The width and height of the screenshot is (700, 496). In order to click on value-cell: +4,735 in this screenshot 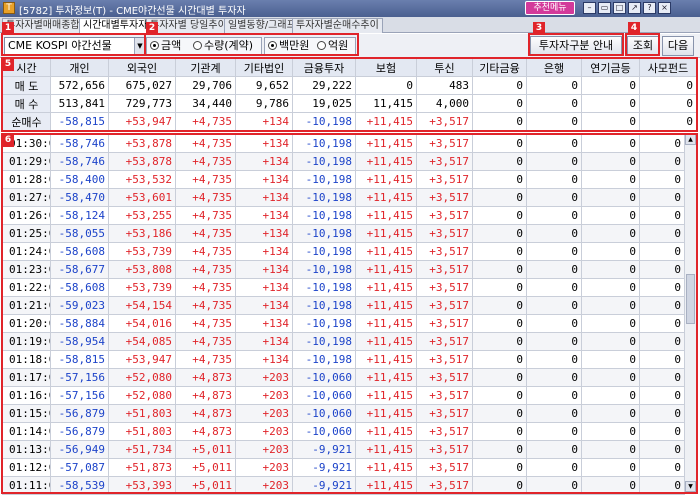, I will do `click(205, 359)`.